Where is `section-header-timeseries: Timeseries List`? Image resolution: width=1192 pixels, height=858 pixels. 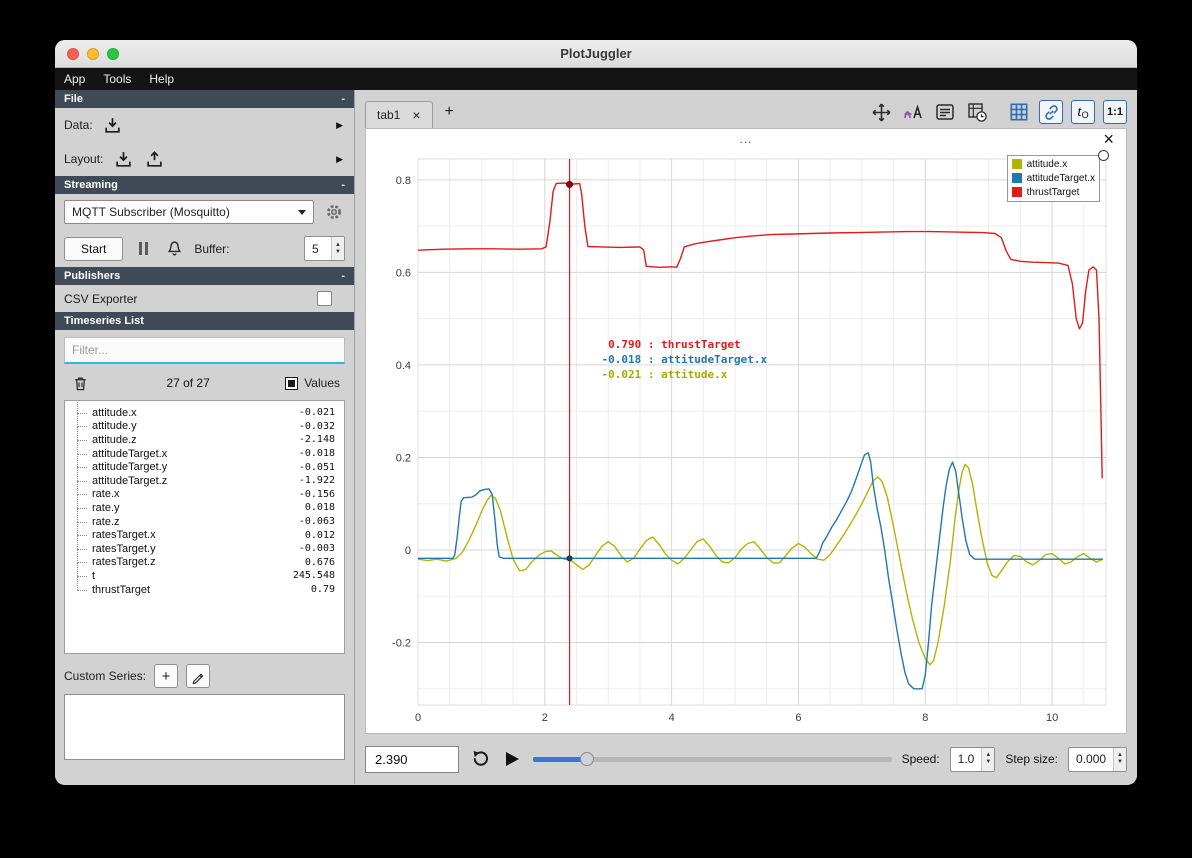
section-header-timeseries: Timeseries List is located at coordinates (204, 321).